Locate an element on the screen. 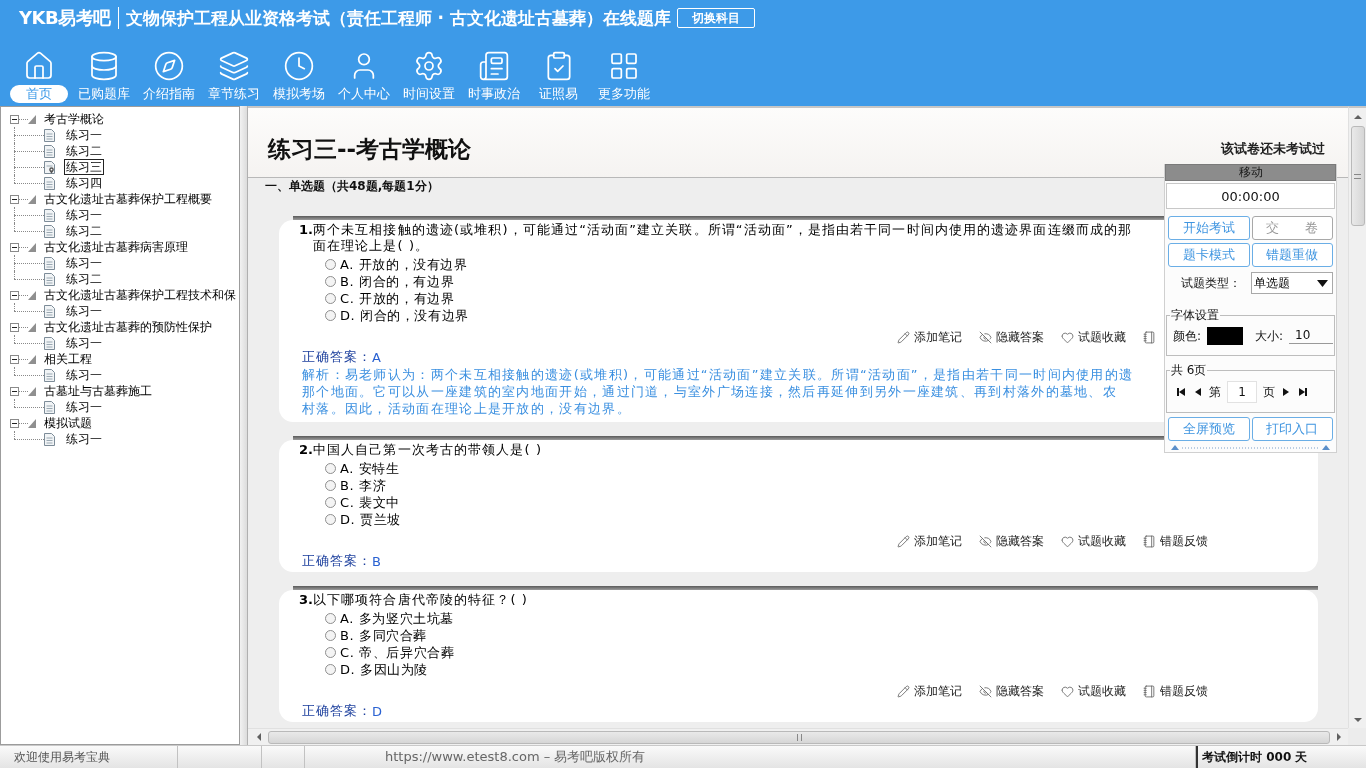 This screenshot has height=768, width=1366. scroll-up-icon is located at coordinates (1357, 117).